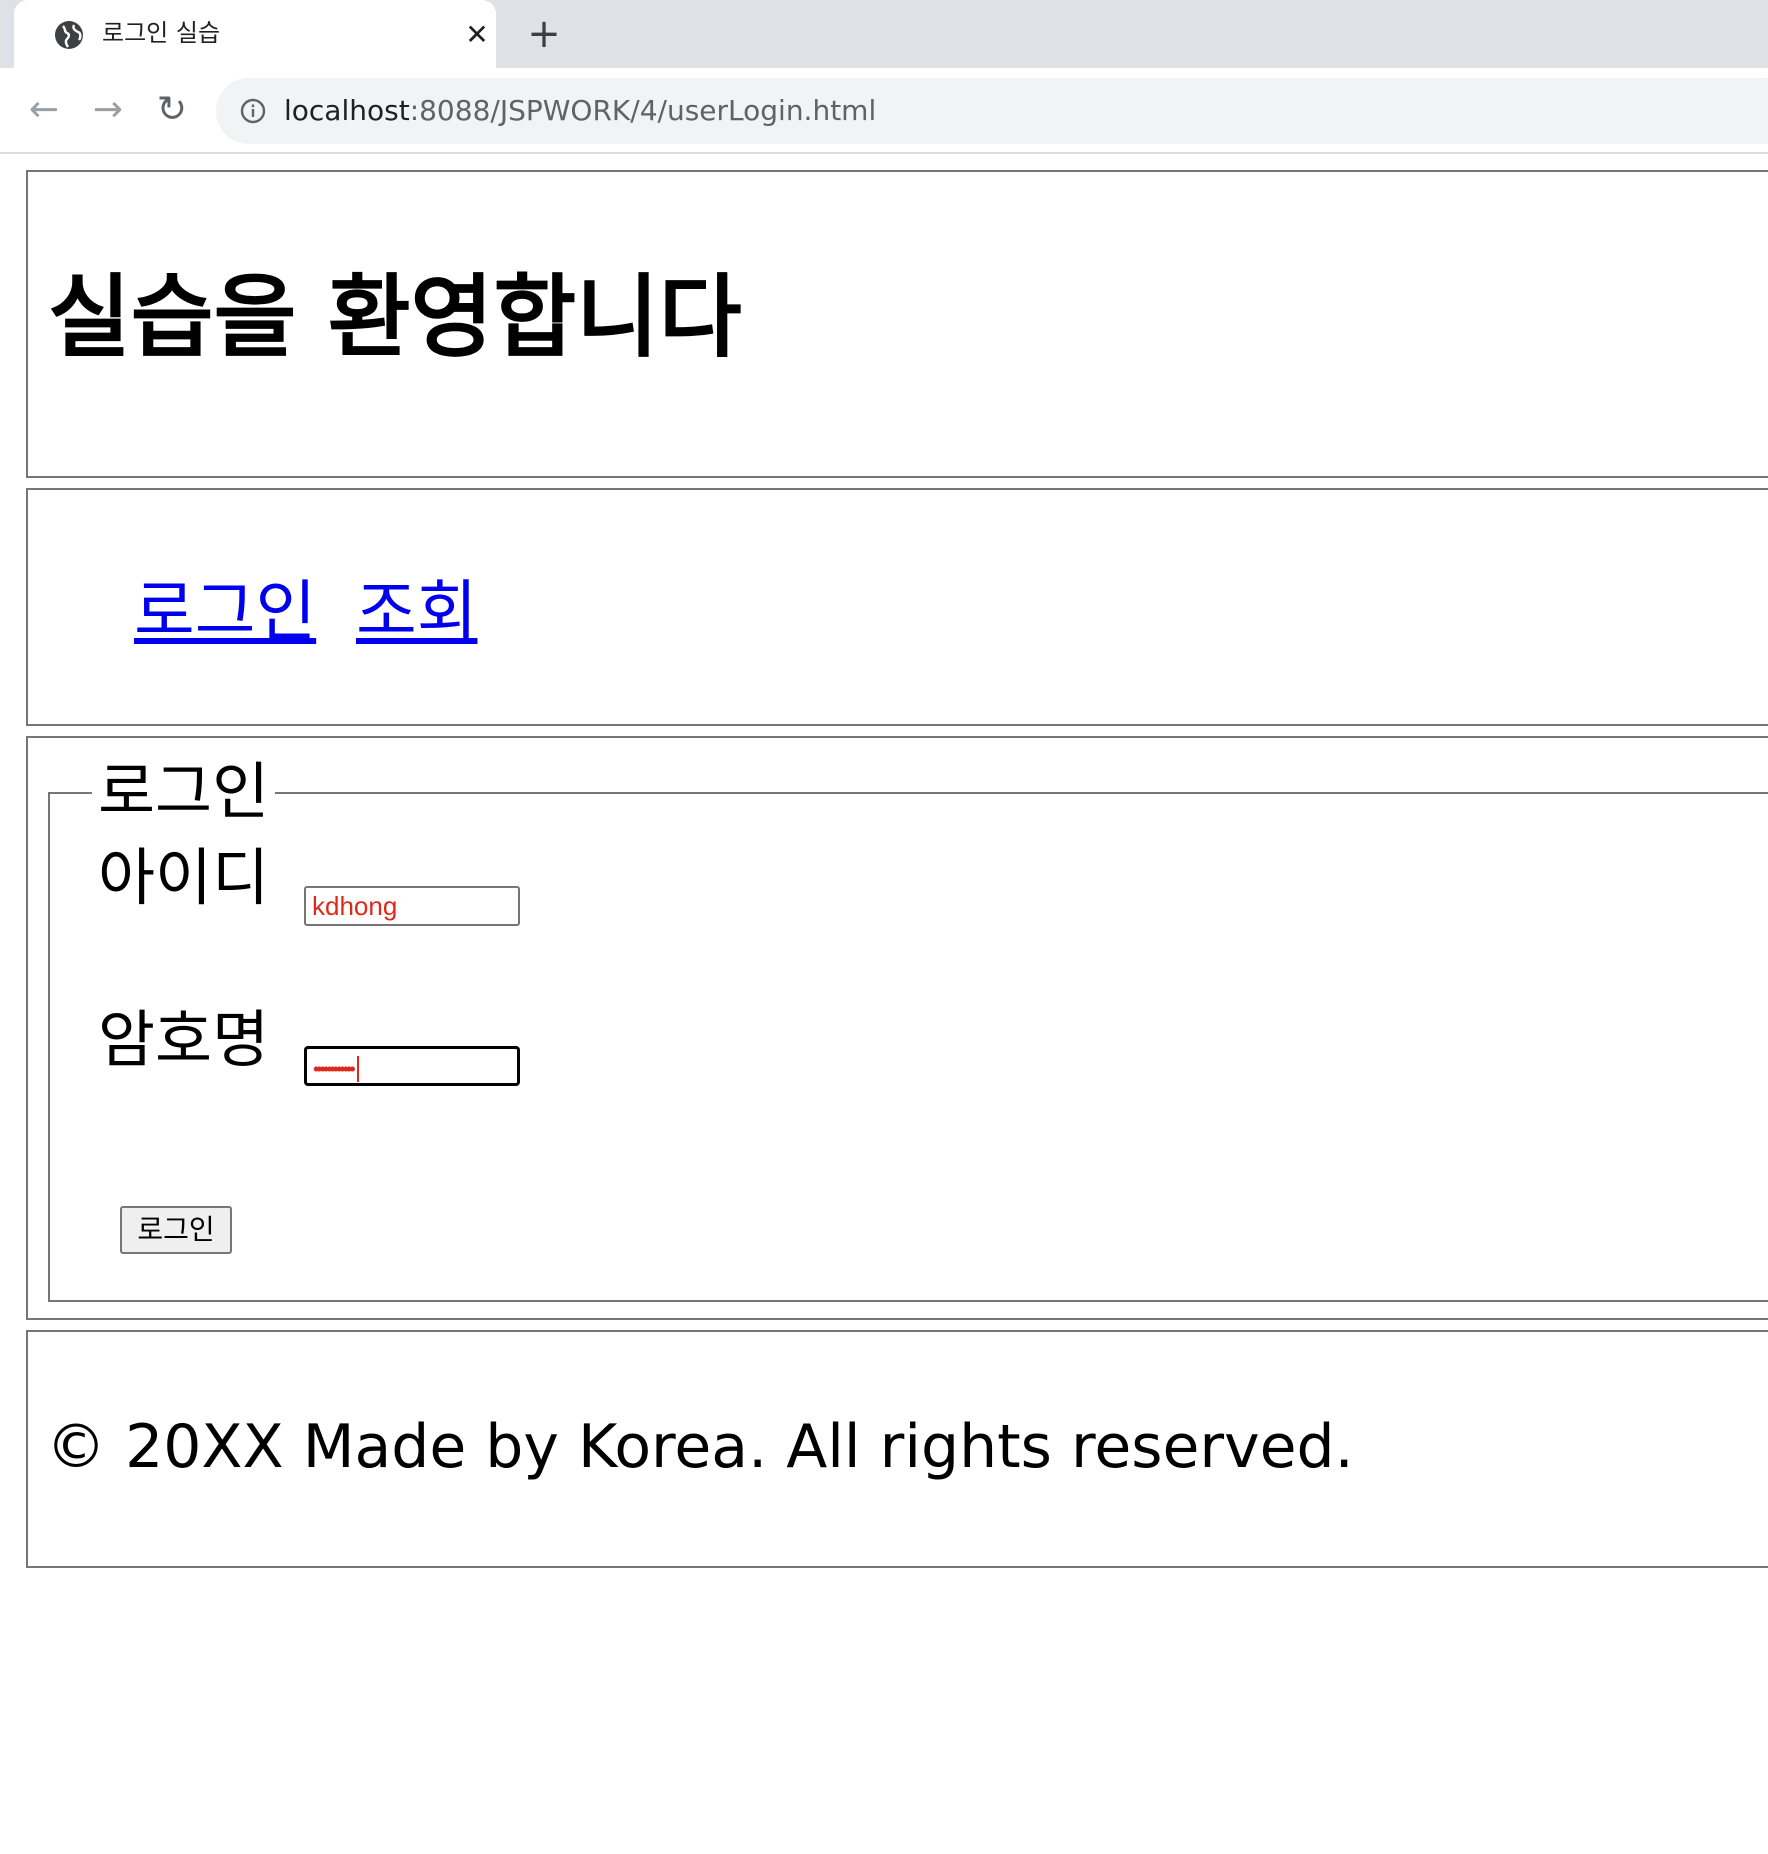  What do you see at coordinates (69, 35) in the screenshot?
I see `globe-icon` at bounding box center [69, 35].